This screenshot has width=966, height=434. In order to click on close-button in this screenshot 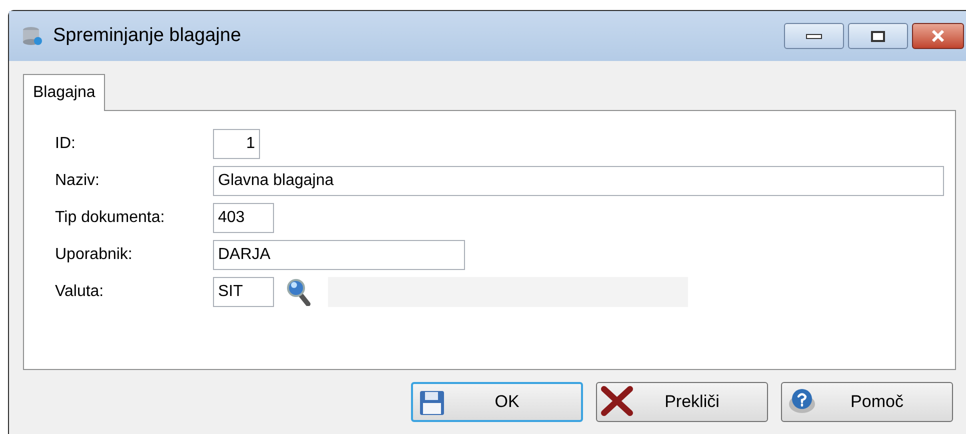, I will do `click(938, 36)`.